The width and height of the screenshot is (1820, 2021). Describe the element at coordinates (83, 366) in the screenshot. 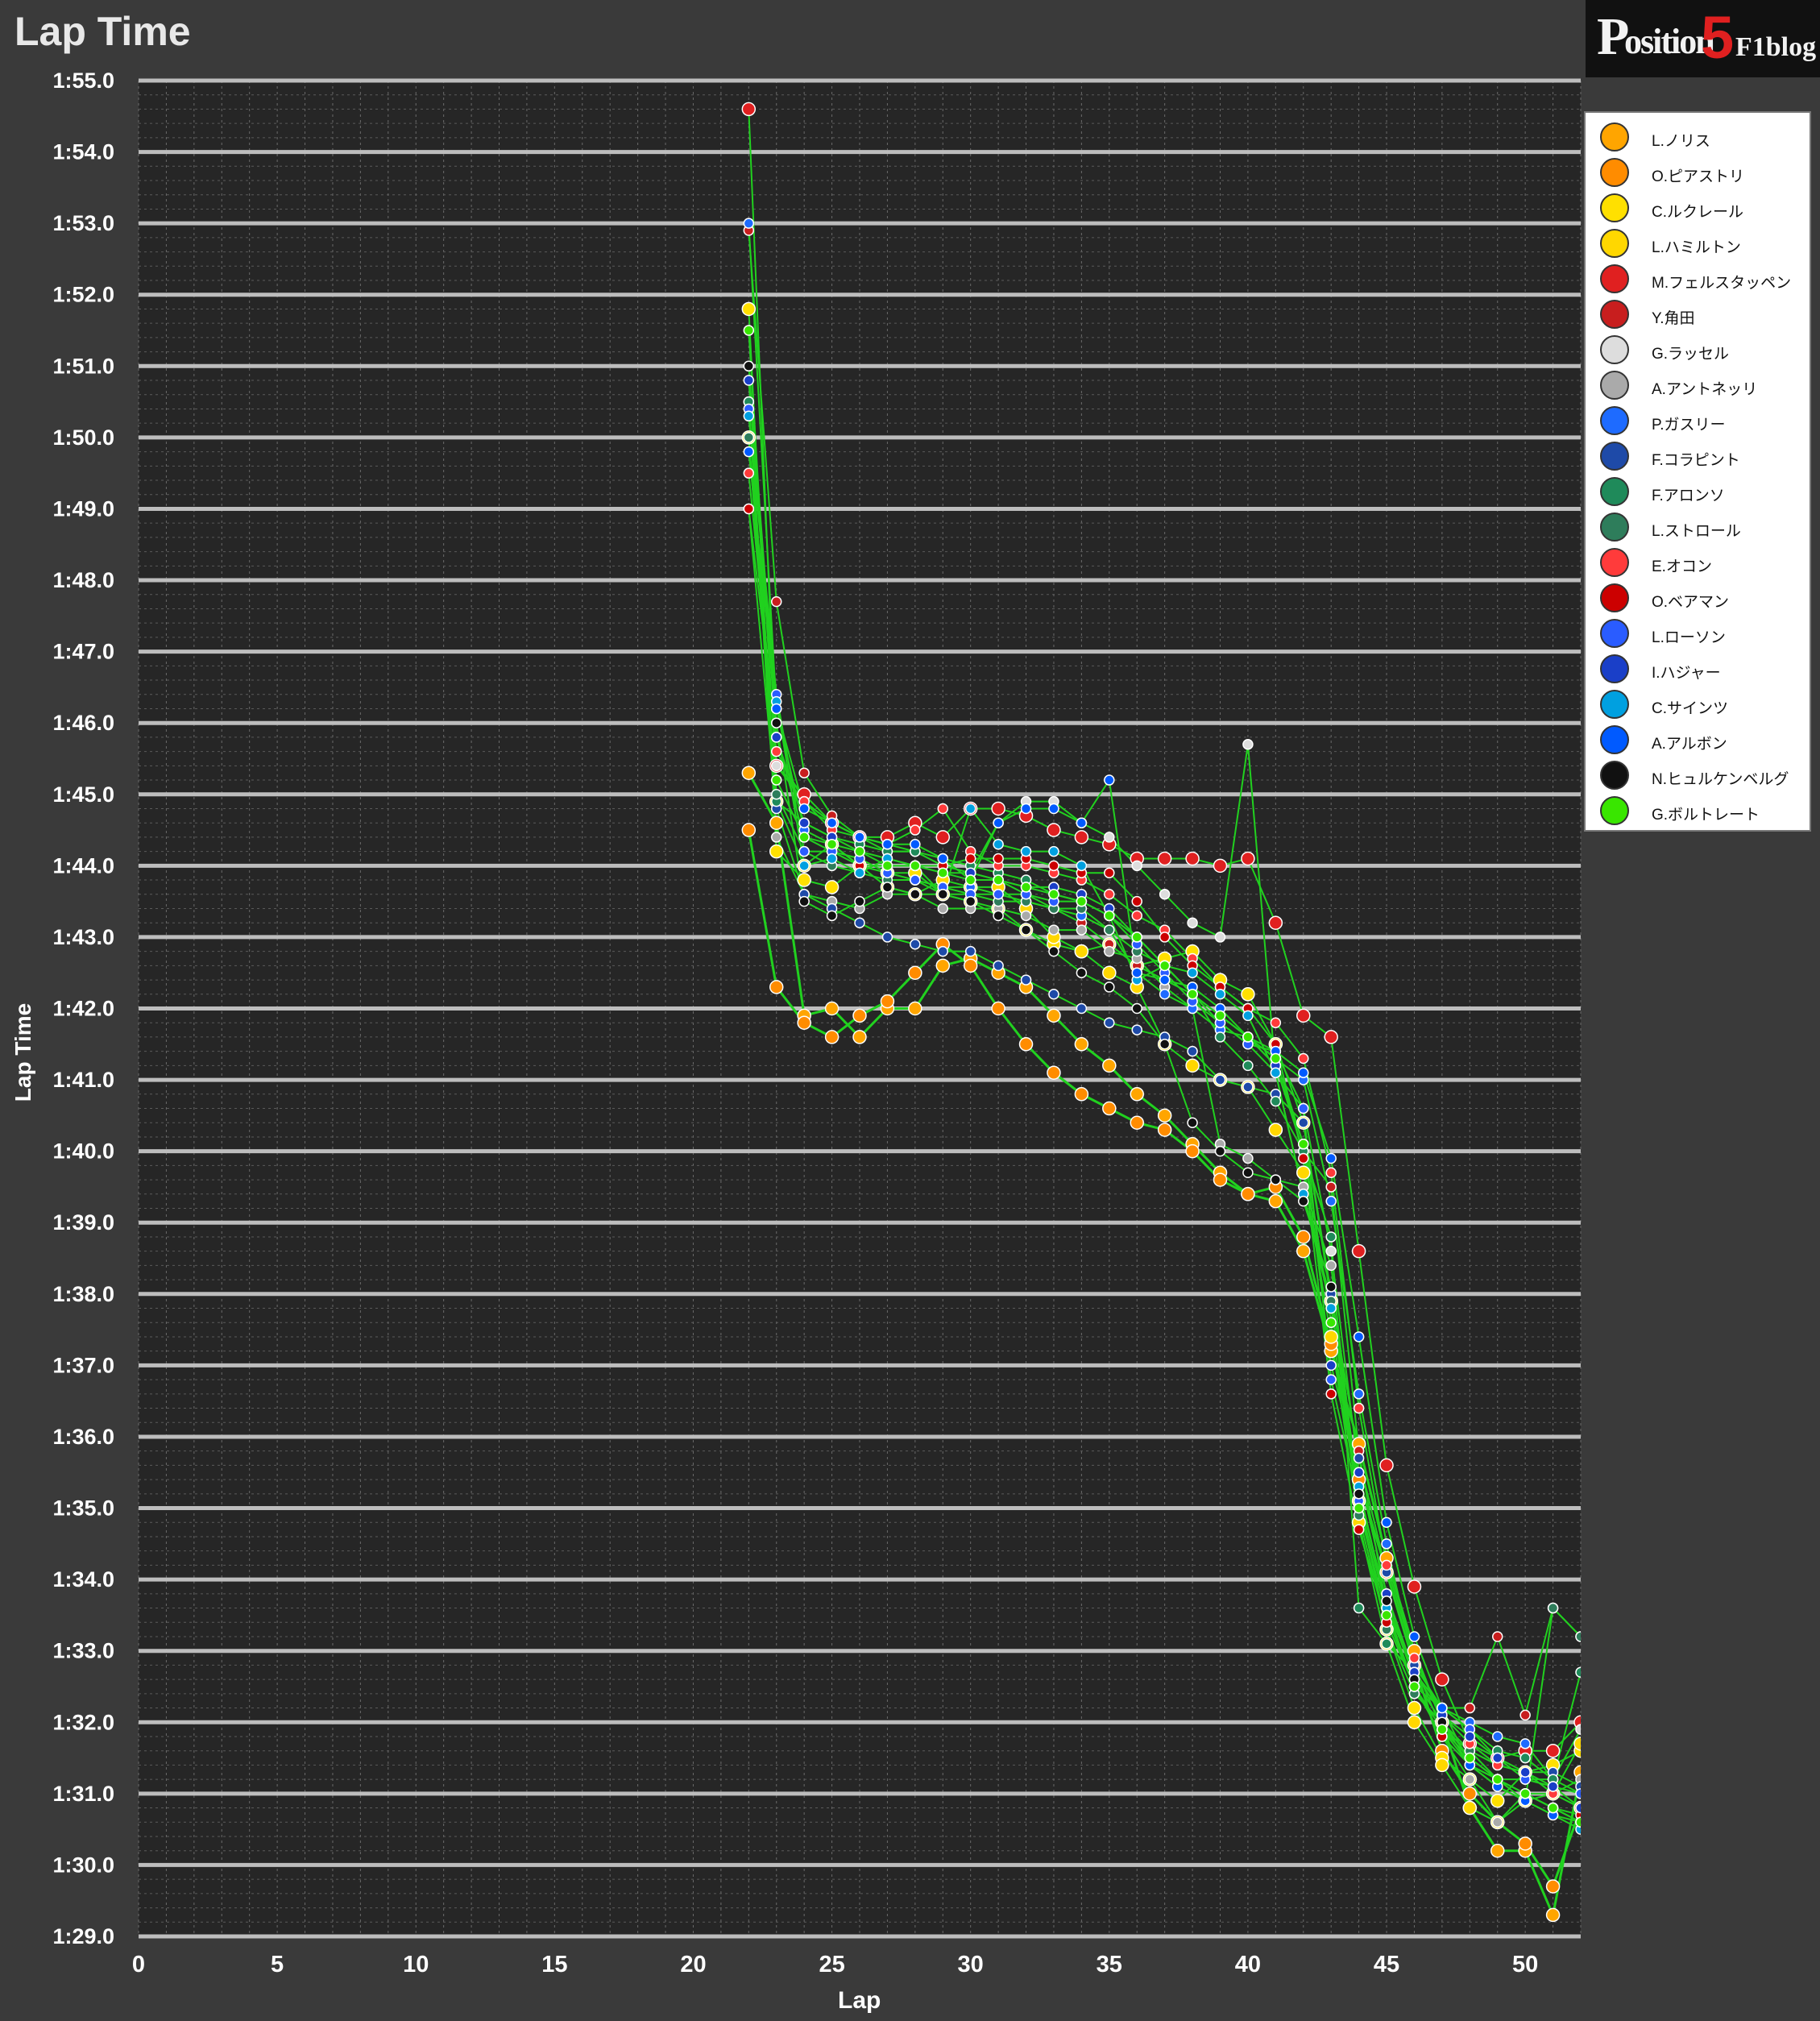

I see `y-tick-label: 1:51.0` at that location.